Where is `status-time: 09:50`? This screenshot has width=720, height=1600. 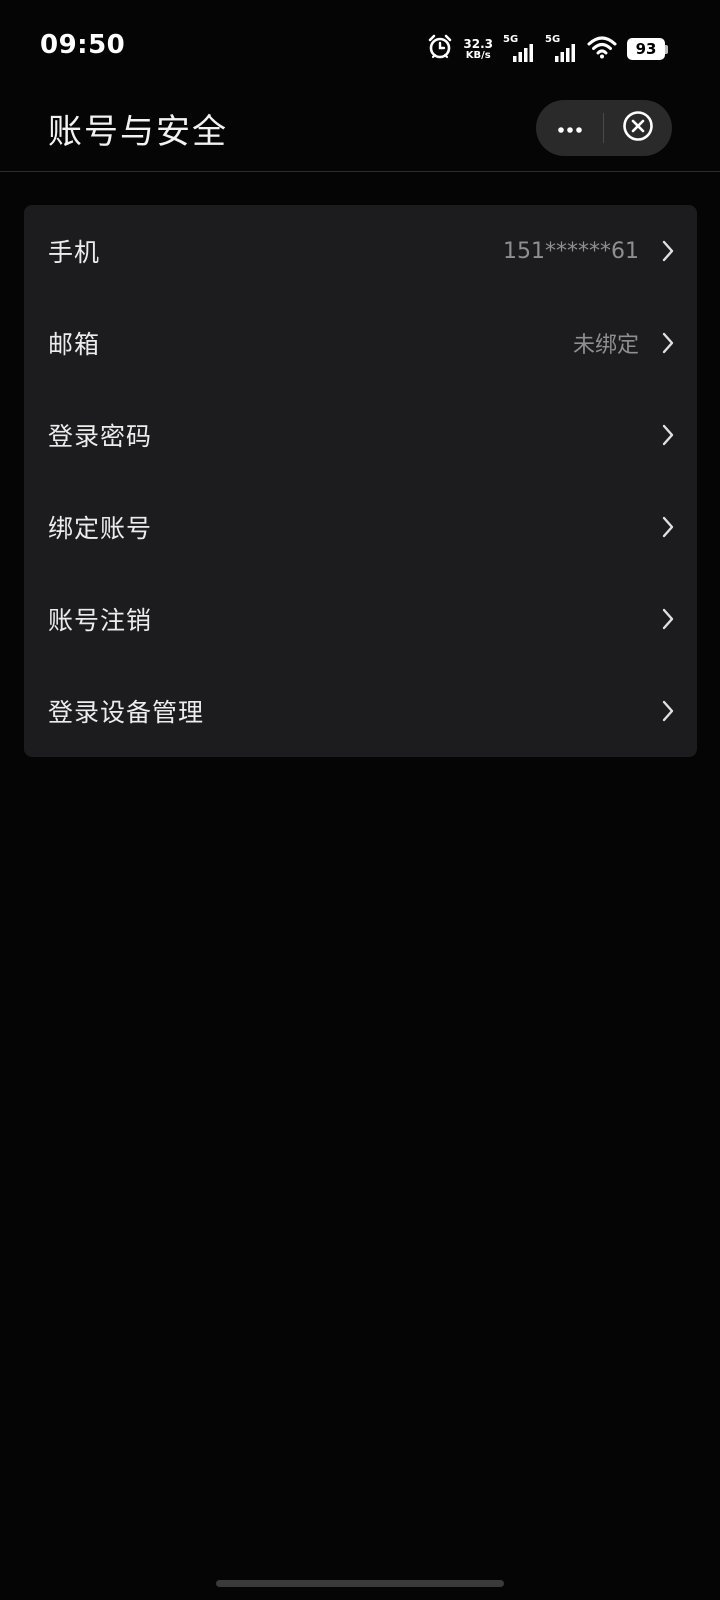 status-time: 09:50 is located at coordinates (83, 45).